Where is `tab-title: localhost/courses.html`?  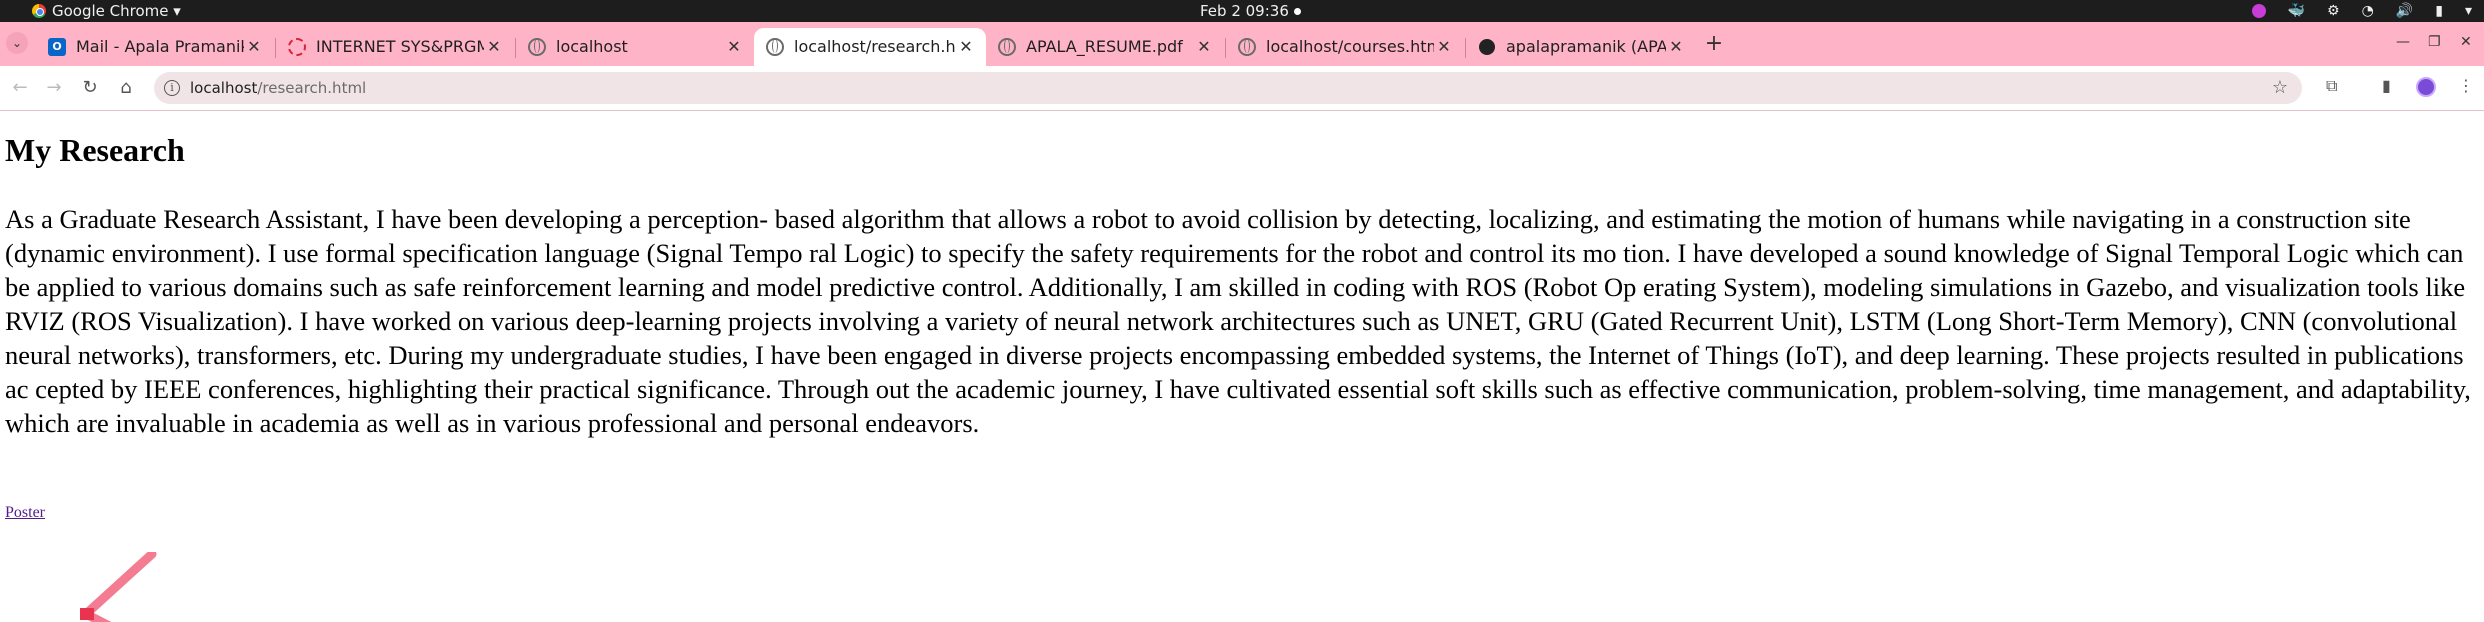
tab-title: localhost/courses.html is located at coordinates (1350, 46).